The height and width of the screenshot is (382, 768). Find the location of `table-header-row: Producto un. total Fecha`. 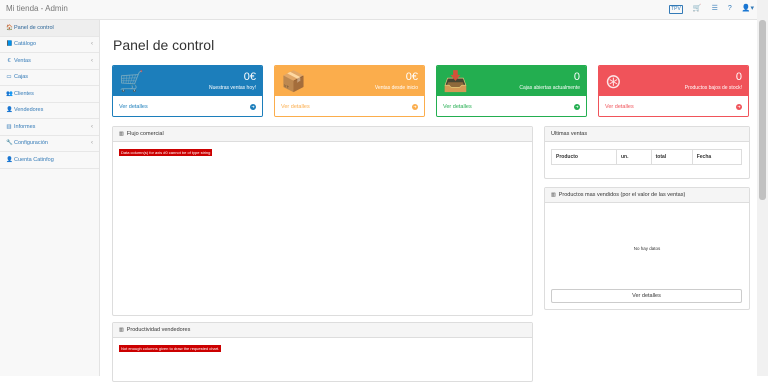

table-header-row: Producto un. total Fecha is located at coordinates (647, 157).